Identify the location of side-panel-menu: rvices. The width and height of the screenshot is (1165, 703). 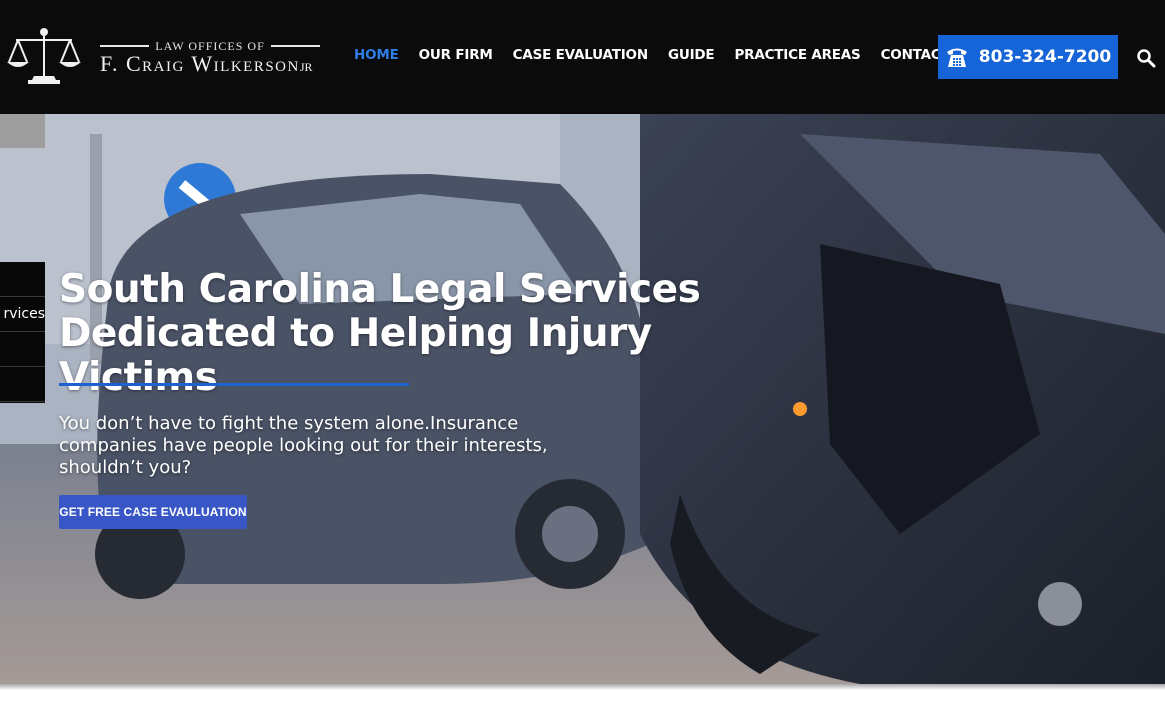
(22, 332).